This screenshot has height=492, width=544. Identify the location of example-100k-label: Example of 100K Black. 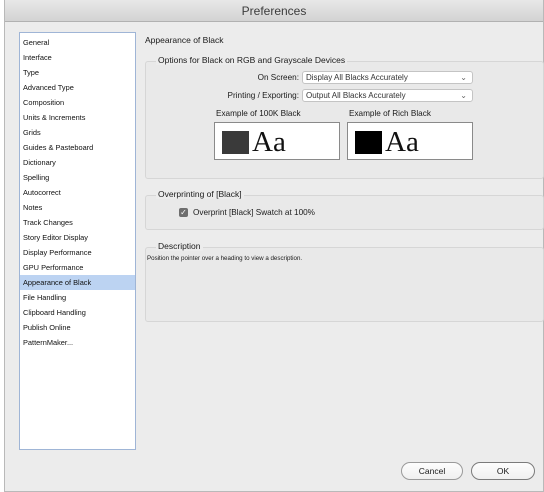
(258, 113).